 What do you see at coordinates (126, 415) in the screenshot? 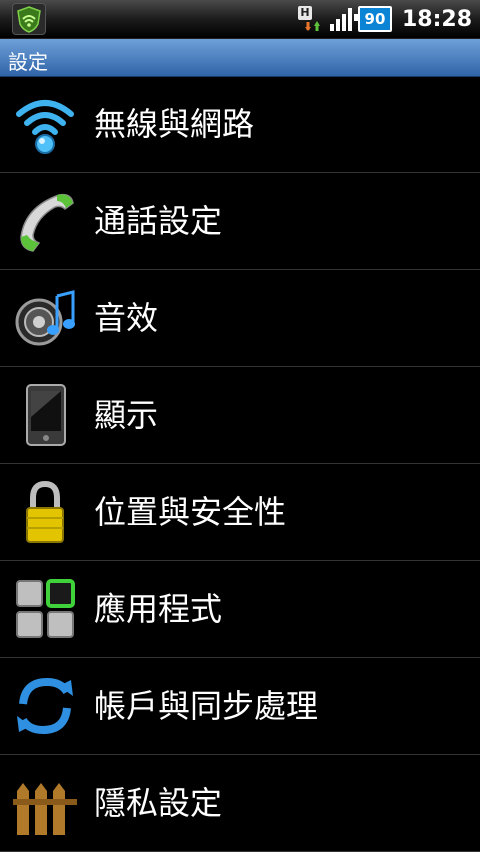
I see `settings-item-label: 顯示` at bounding box center [126, 415].